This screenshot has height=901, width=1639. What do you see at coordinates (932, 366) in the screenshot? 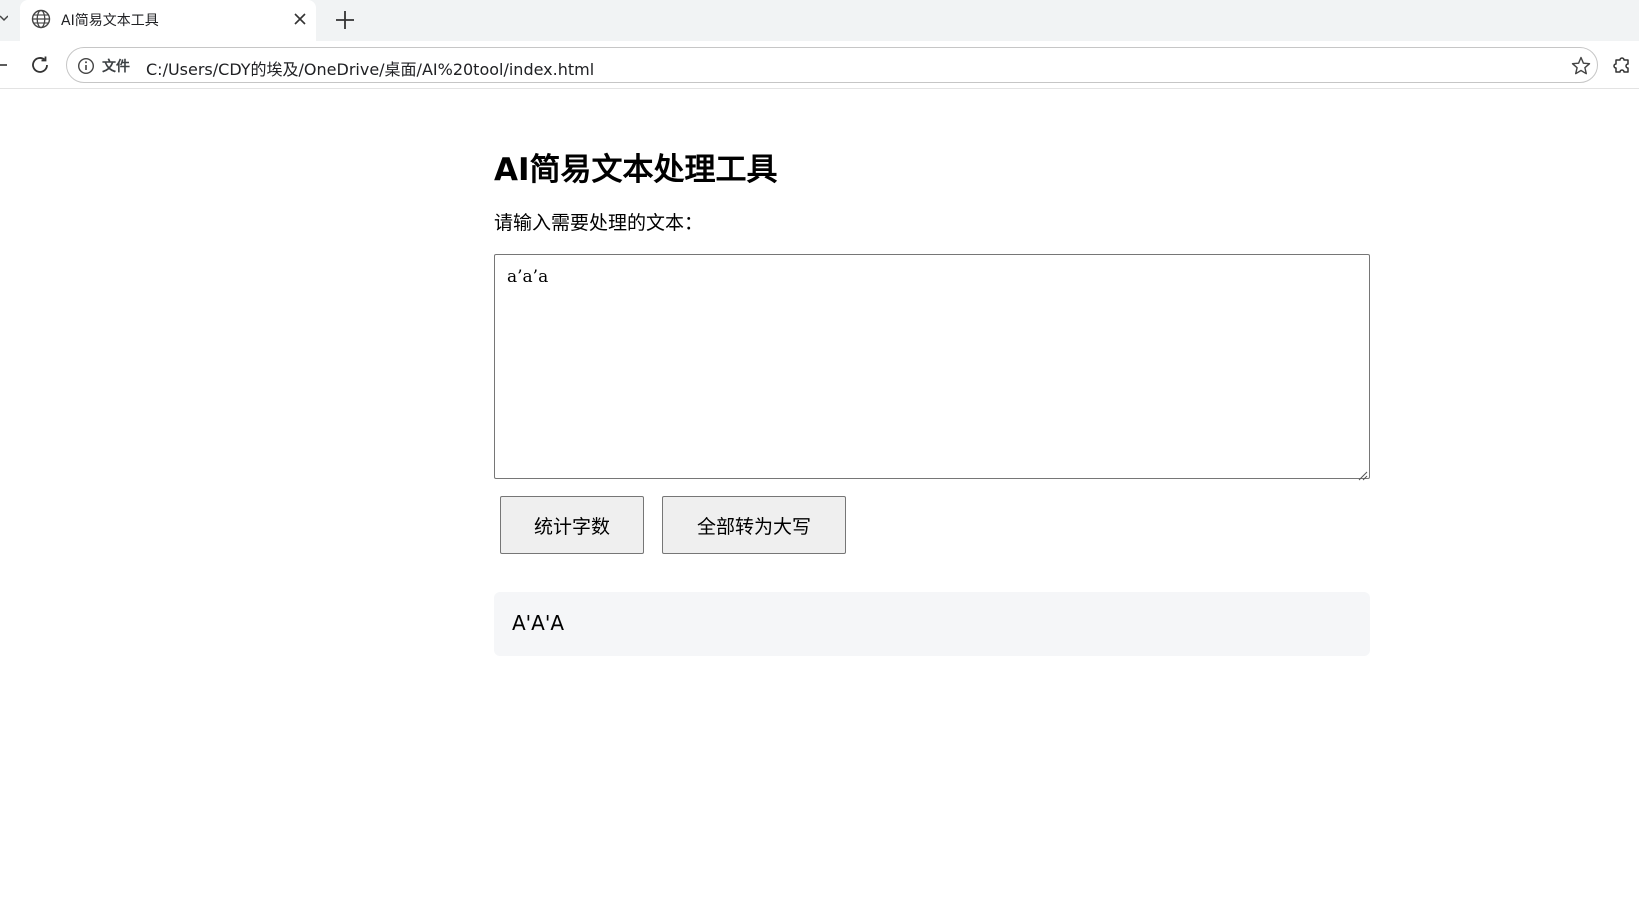
I see `text-input: a’a’a` at bounding box center [932, 366].